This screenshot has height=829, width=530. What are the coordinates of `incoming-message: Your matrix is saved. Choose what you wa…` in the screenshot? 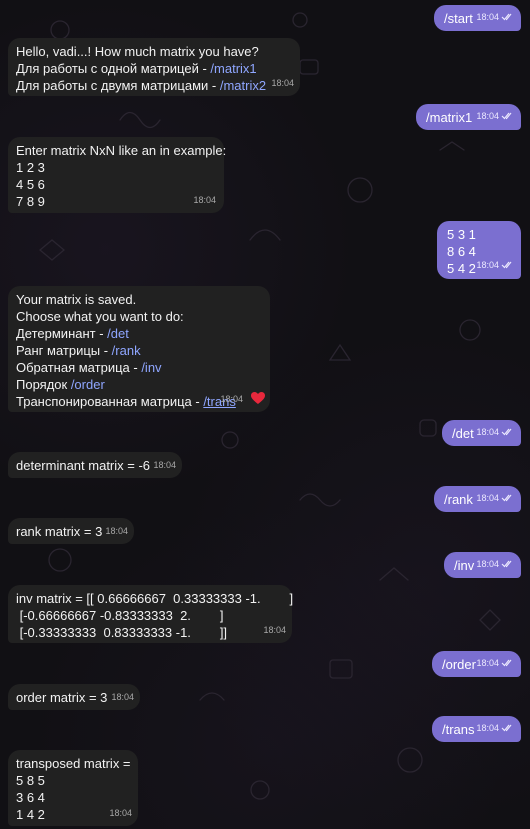 It's located at (139, 349).